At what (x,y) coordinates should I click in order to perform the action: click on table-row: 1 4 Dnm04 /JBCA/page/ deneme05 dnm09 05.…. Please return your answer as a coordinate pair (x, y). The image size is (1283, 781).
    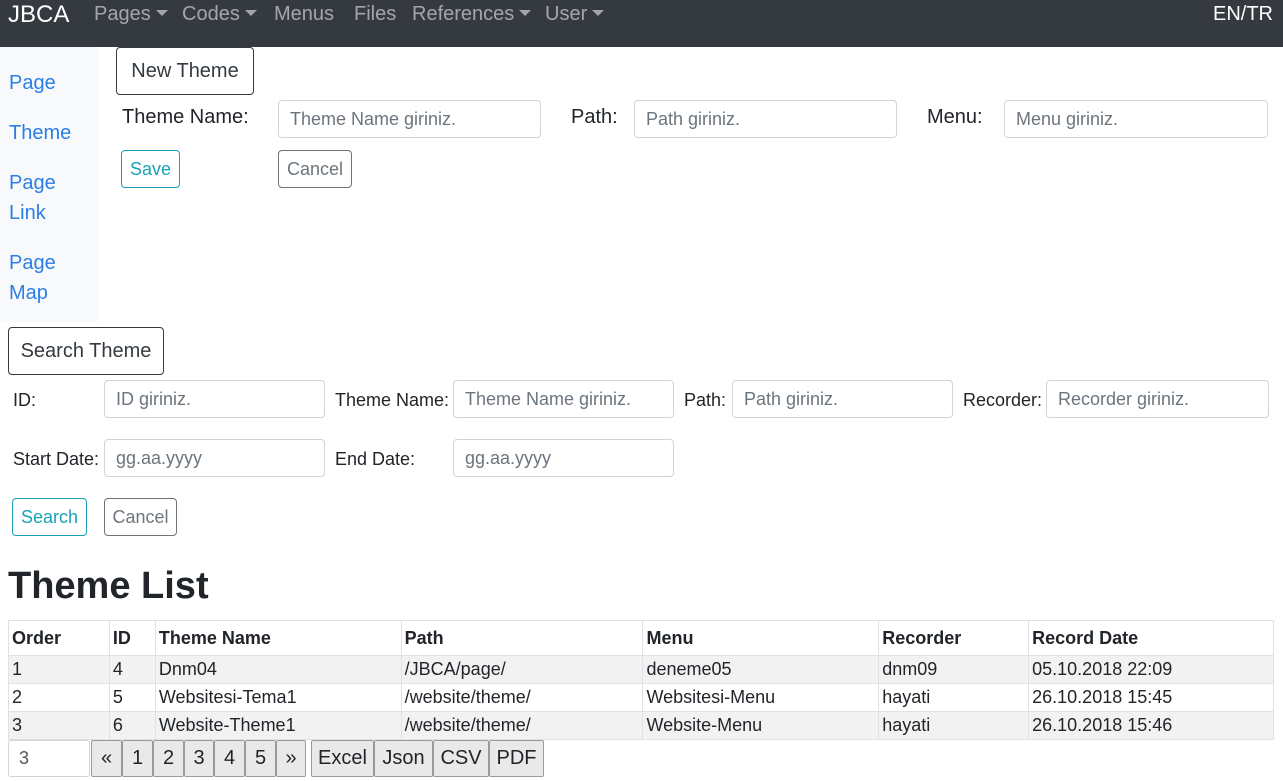
    Looking at the image, I should click on (641, 669).